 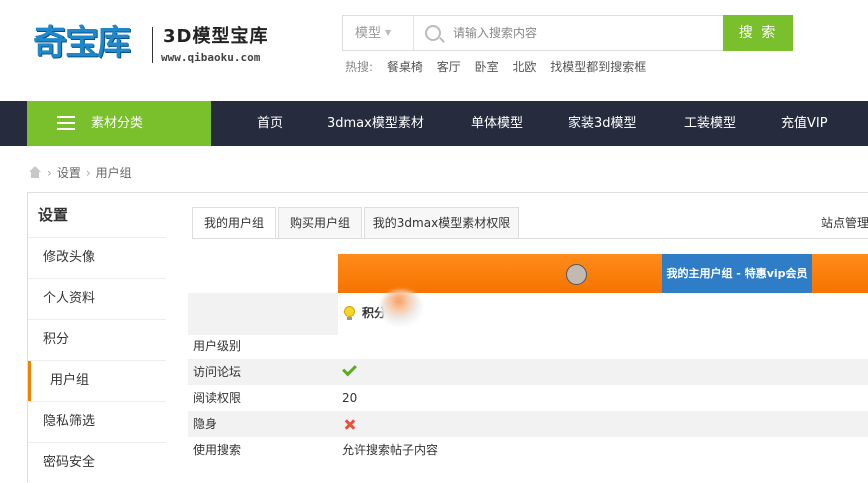 What do you see at coordinates (710, 123) in the screenshot?
I see `nav-item-commercial: 工装模型` at bounding box center [710, 123].